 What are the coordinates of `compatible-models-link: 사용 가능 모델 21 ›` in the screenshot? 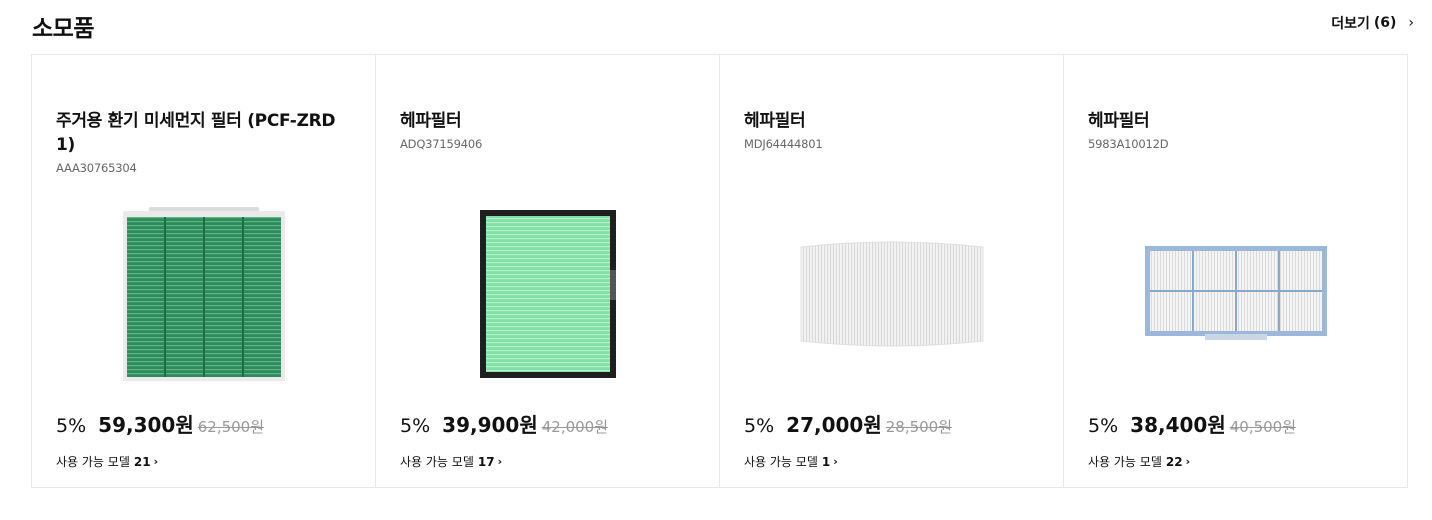 It's located at (107, 461).